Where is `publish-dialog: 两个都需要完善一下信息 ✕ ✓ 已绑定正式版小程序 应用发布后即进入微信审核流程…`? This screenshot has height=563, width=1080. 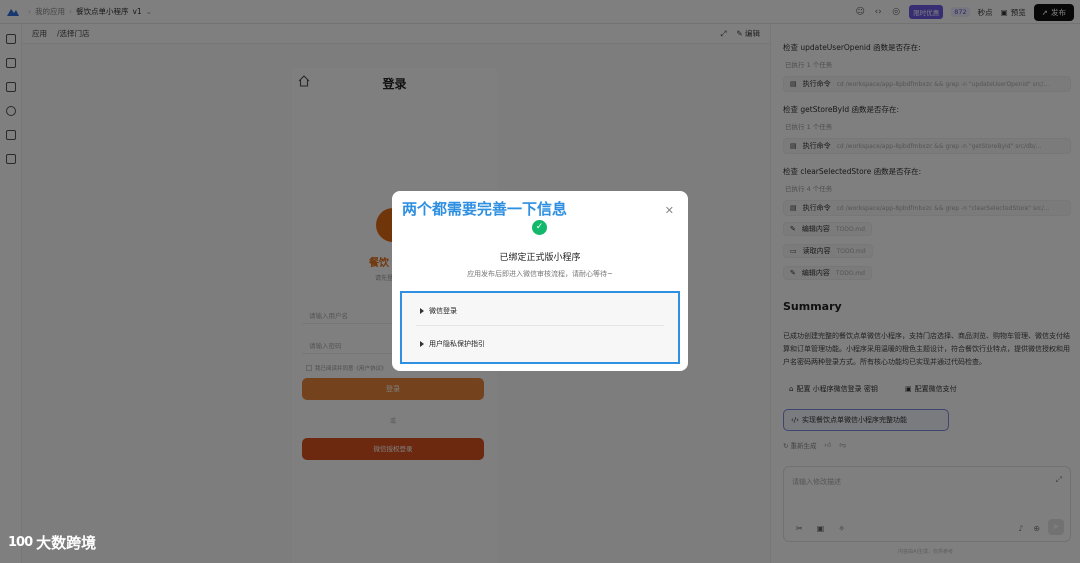 publish-dialog: 两个都需要完善一下信息 ✕ ✓ 已绑定正式版小程序 应用发布后即进入微信审核流程… is located at coordinates (540, 281).